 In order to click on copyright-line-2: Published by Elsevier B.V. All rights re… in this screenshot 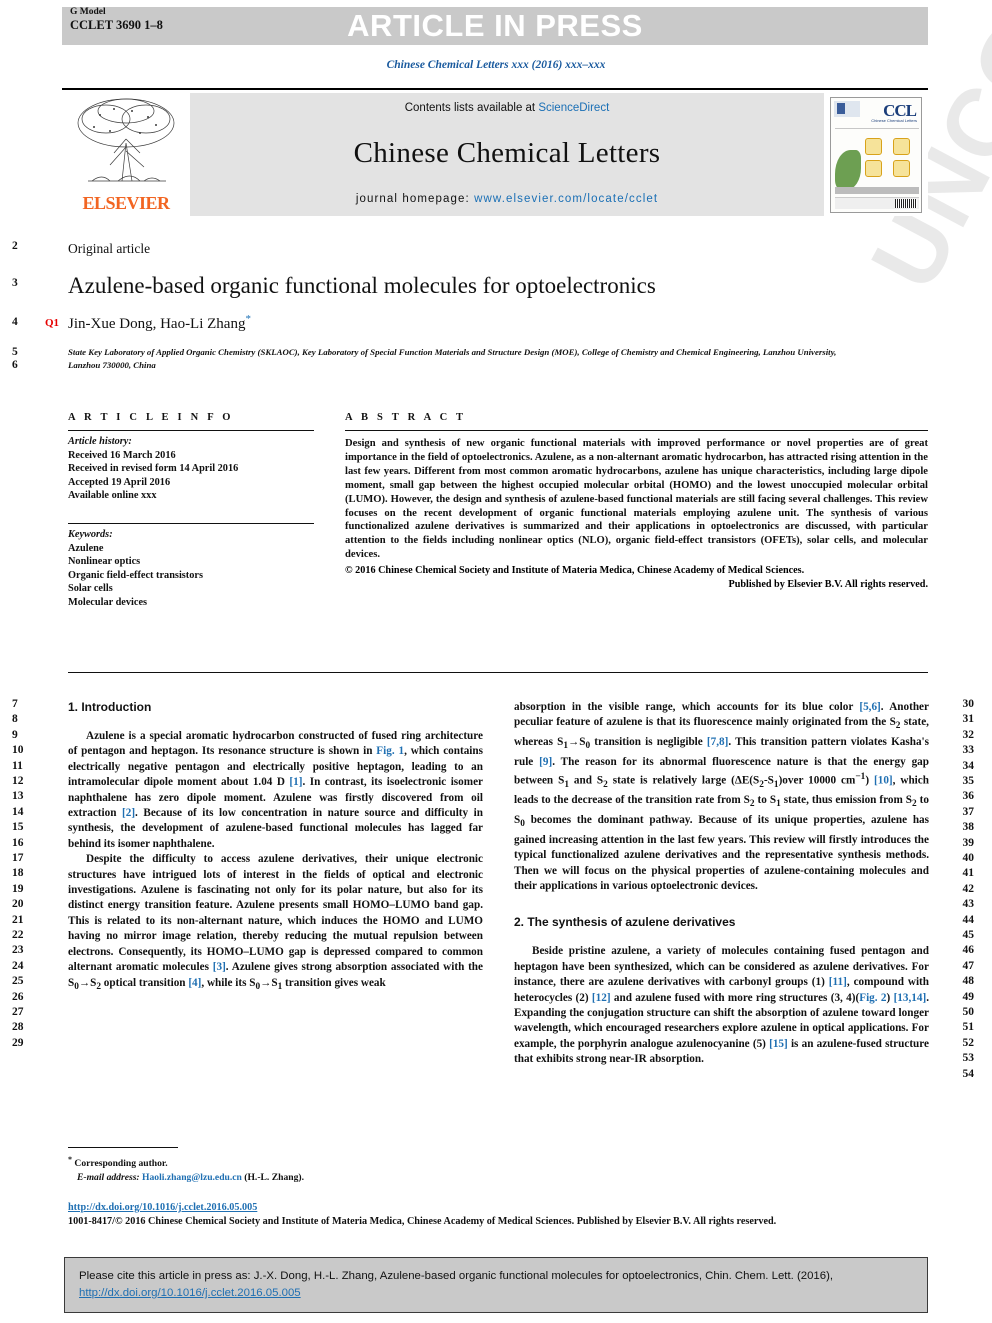, I will do `click(828, 585)`.